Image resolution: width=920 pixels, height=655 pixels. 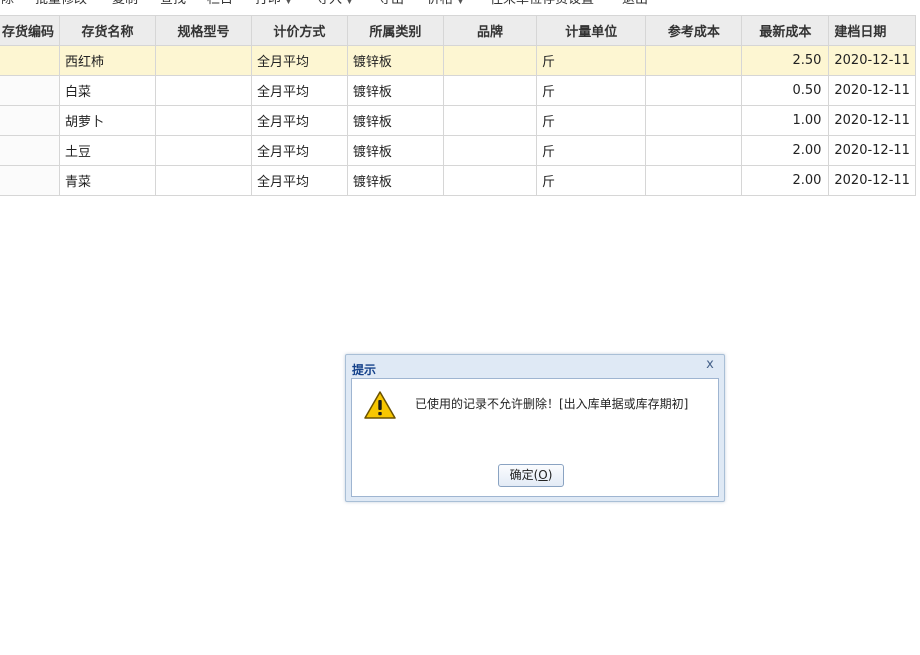 I want to click on cell-latest-cost: 0.50, so click(x=785, y=90).